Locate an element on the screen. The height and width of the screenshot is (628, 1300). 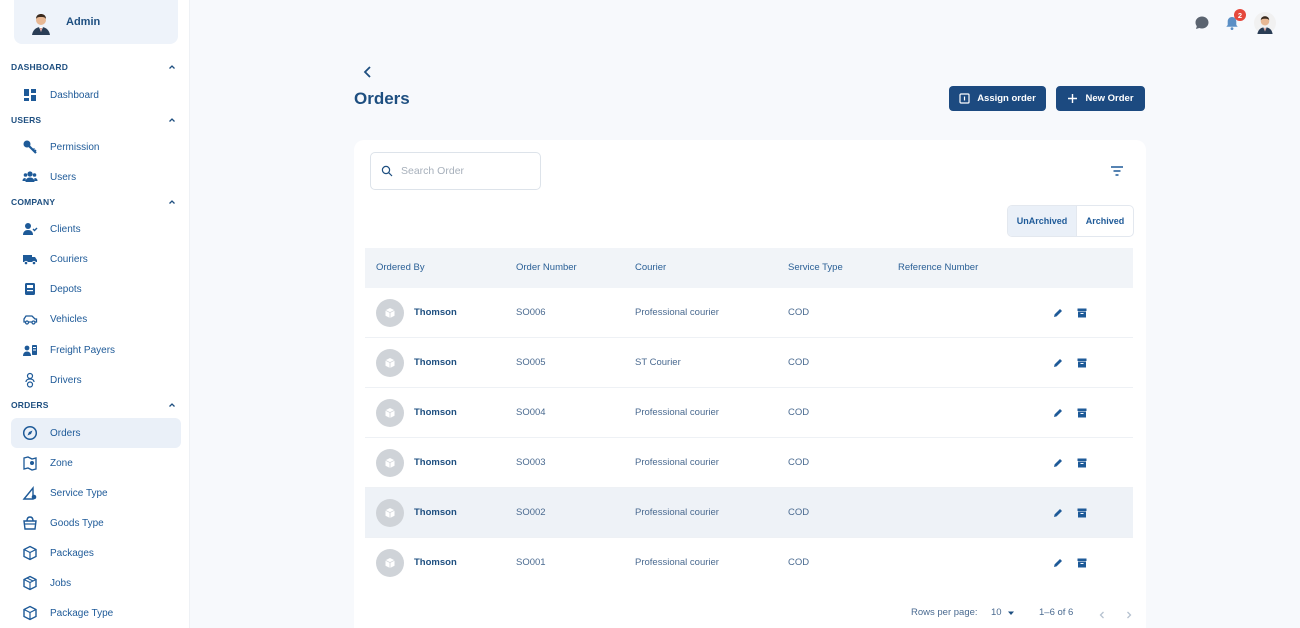
bag-icon is located at coordinates (30, 523).